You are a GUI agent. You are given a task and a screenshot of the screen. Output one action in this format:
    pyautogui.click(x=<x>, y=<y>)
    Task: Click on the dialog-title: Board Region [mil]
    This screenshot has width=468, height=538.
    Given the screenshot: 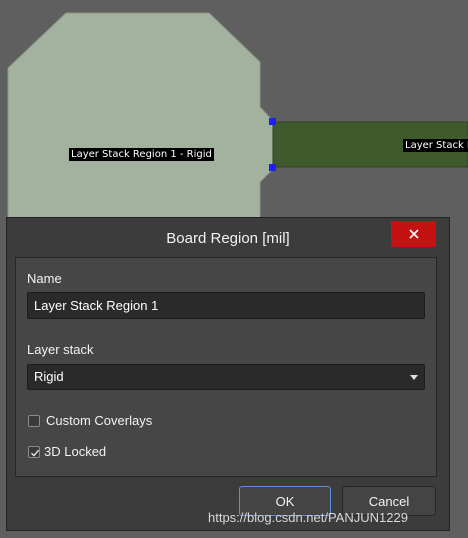 What is the action you would take?
    pyautogui.click(x=228, y=238)
    